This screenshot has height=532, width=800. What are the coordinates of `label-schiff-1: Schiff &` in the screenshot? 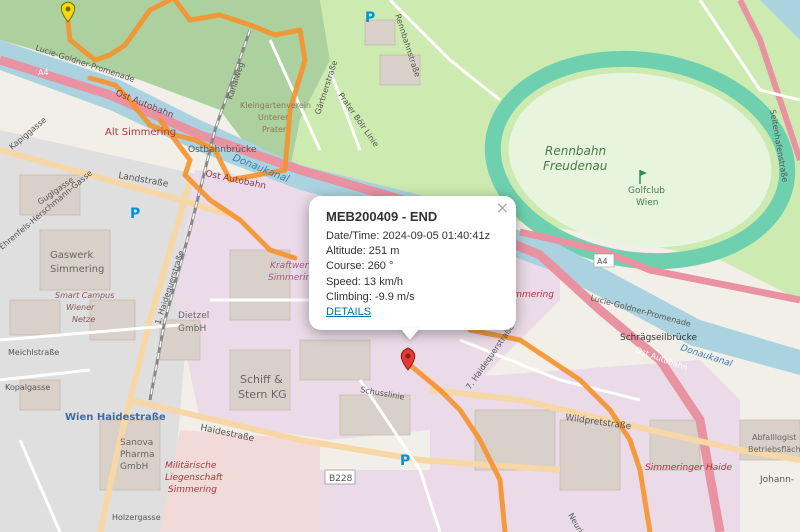 It's located at (261, 379).